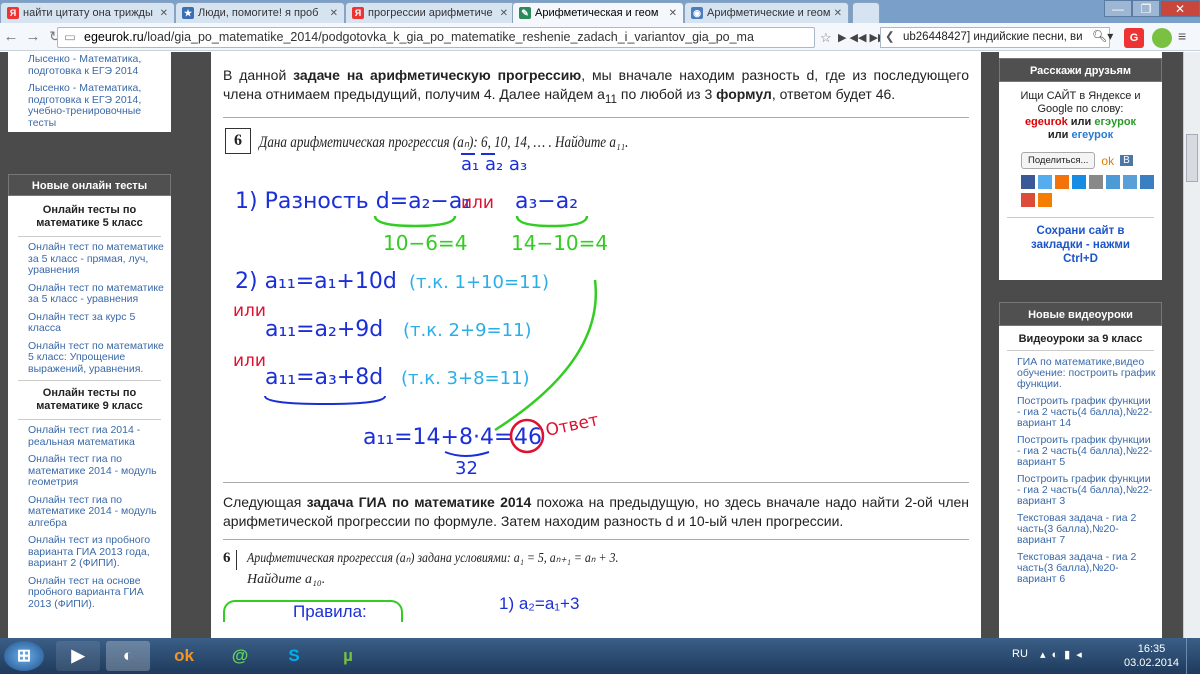 Image resolution: width=1200 pixels, height=674 pixels. What do you see at coordinates (826, 38) in the screenshot?
I see `bookmark-star-icon: ☆` at bounding box center [826, 38].